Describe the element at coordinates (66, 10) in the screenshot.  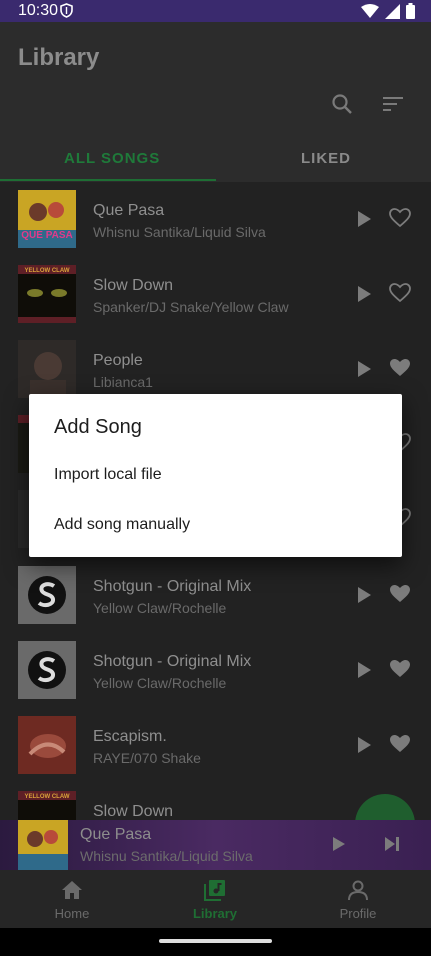
I see `shield-icon` at that location.